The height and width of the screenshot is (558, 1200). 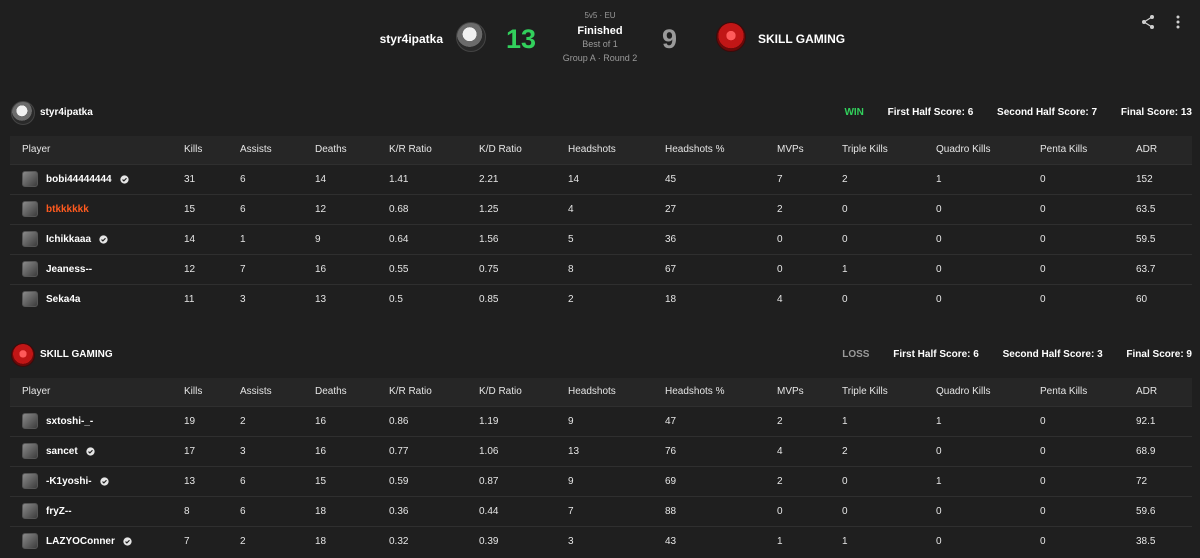 I want to click on stat-cell: 1.06, so click(x=523, y=450).